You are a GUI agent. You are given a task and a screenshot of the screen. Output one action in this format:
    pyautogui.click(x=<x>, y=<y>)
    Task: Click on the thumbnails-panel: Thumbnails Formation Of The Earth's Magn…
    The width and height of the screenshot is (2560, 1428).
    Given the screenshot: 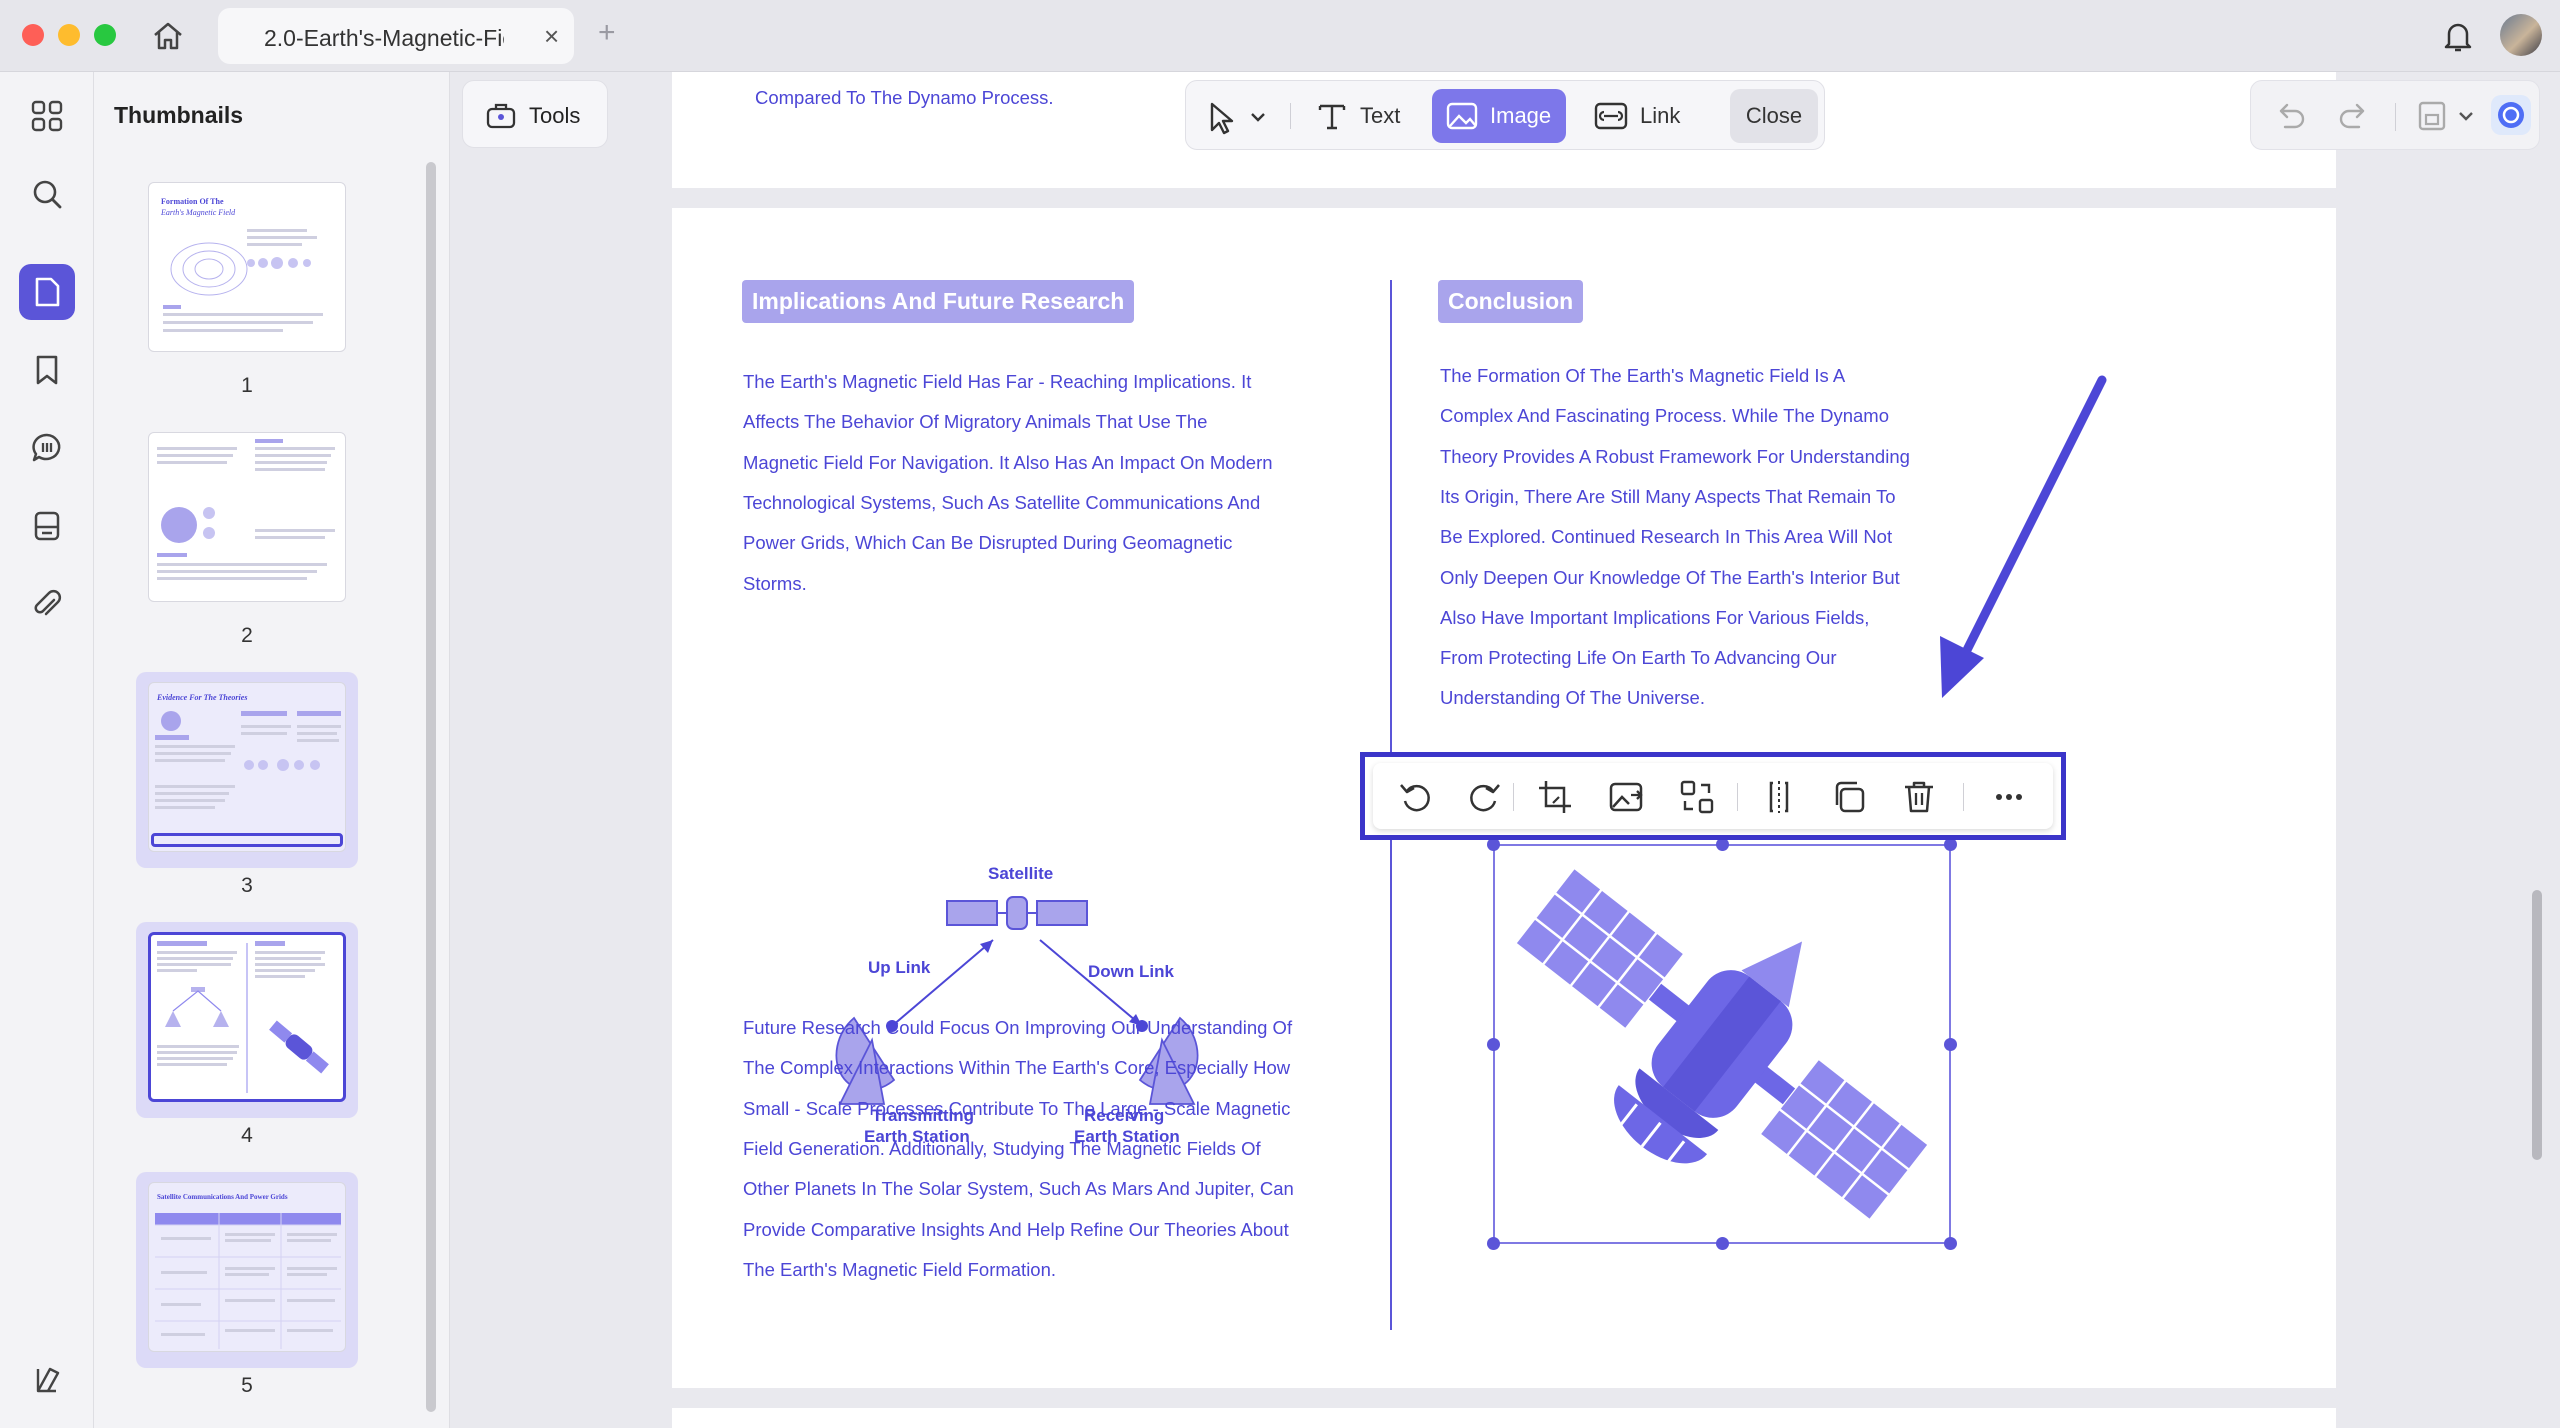 What is the action you would take?
    pyautogui.click(x=272, y=750)
    